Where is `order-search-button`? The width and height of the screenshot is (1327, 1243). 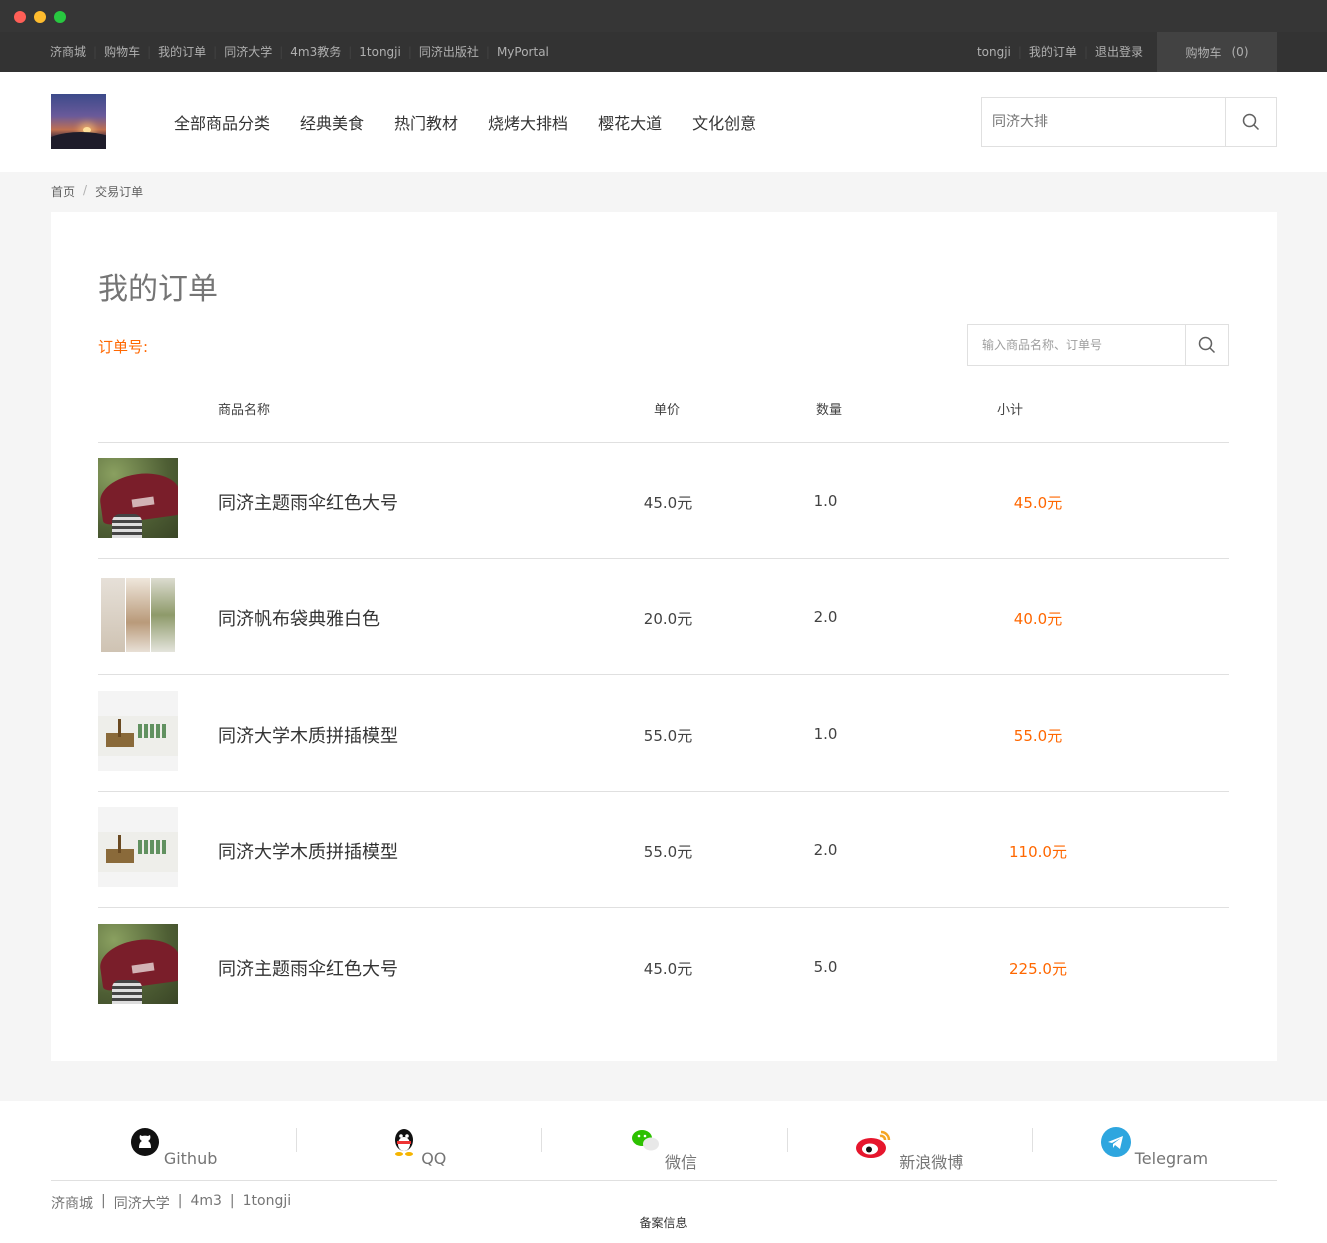
order-search-button is located at coordinates (1206, 345).